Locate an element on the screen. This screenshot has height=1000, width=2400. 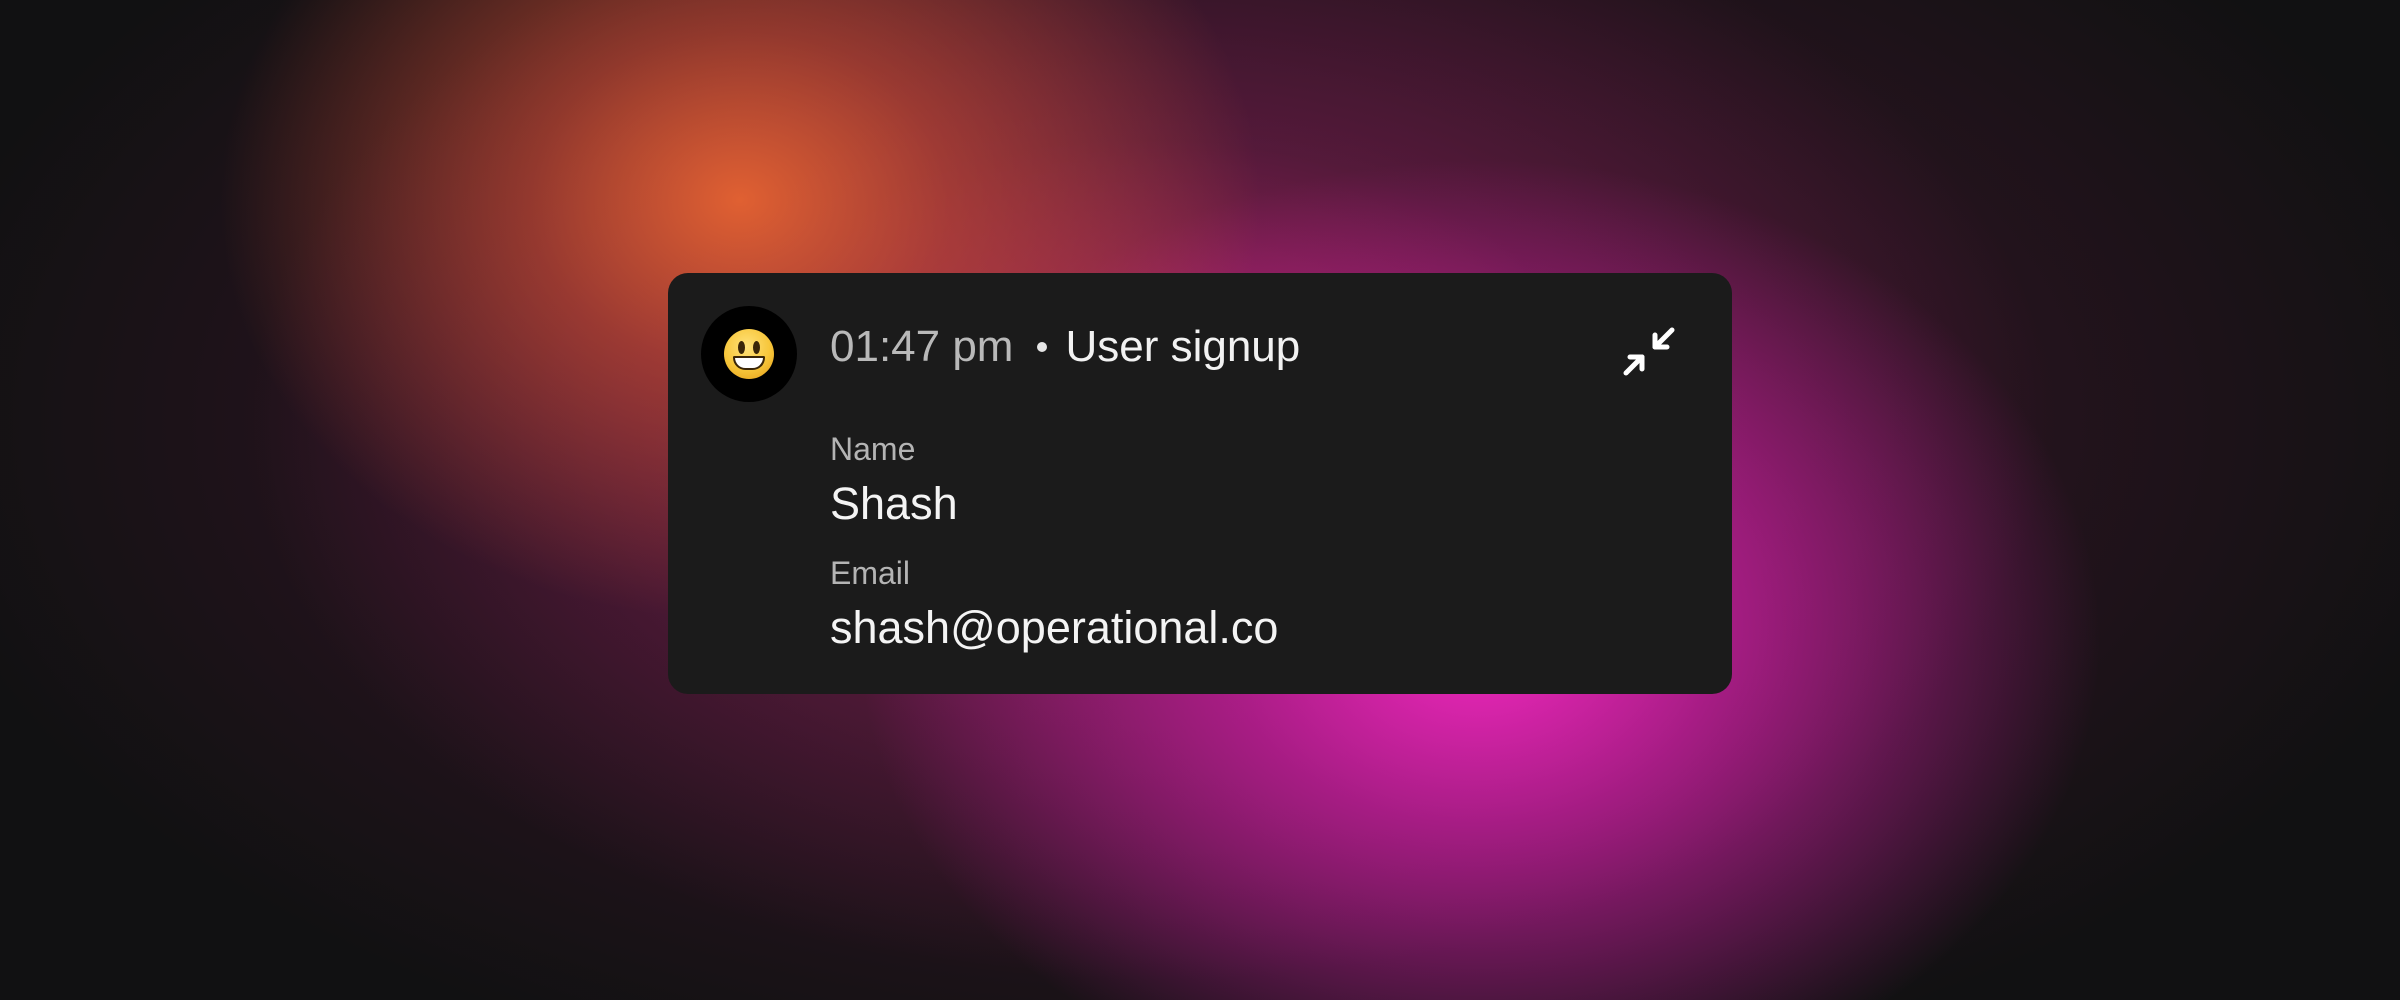
email-label: Email is located at coordinates (870, 573).